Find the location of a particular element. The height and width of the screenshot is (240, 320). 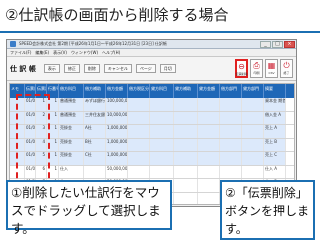

column-header: 借方補助 is located at coordinates (95, 91).